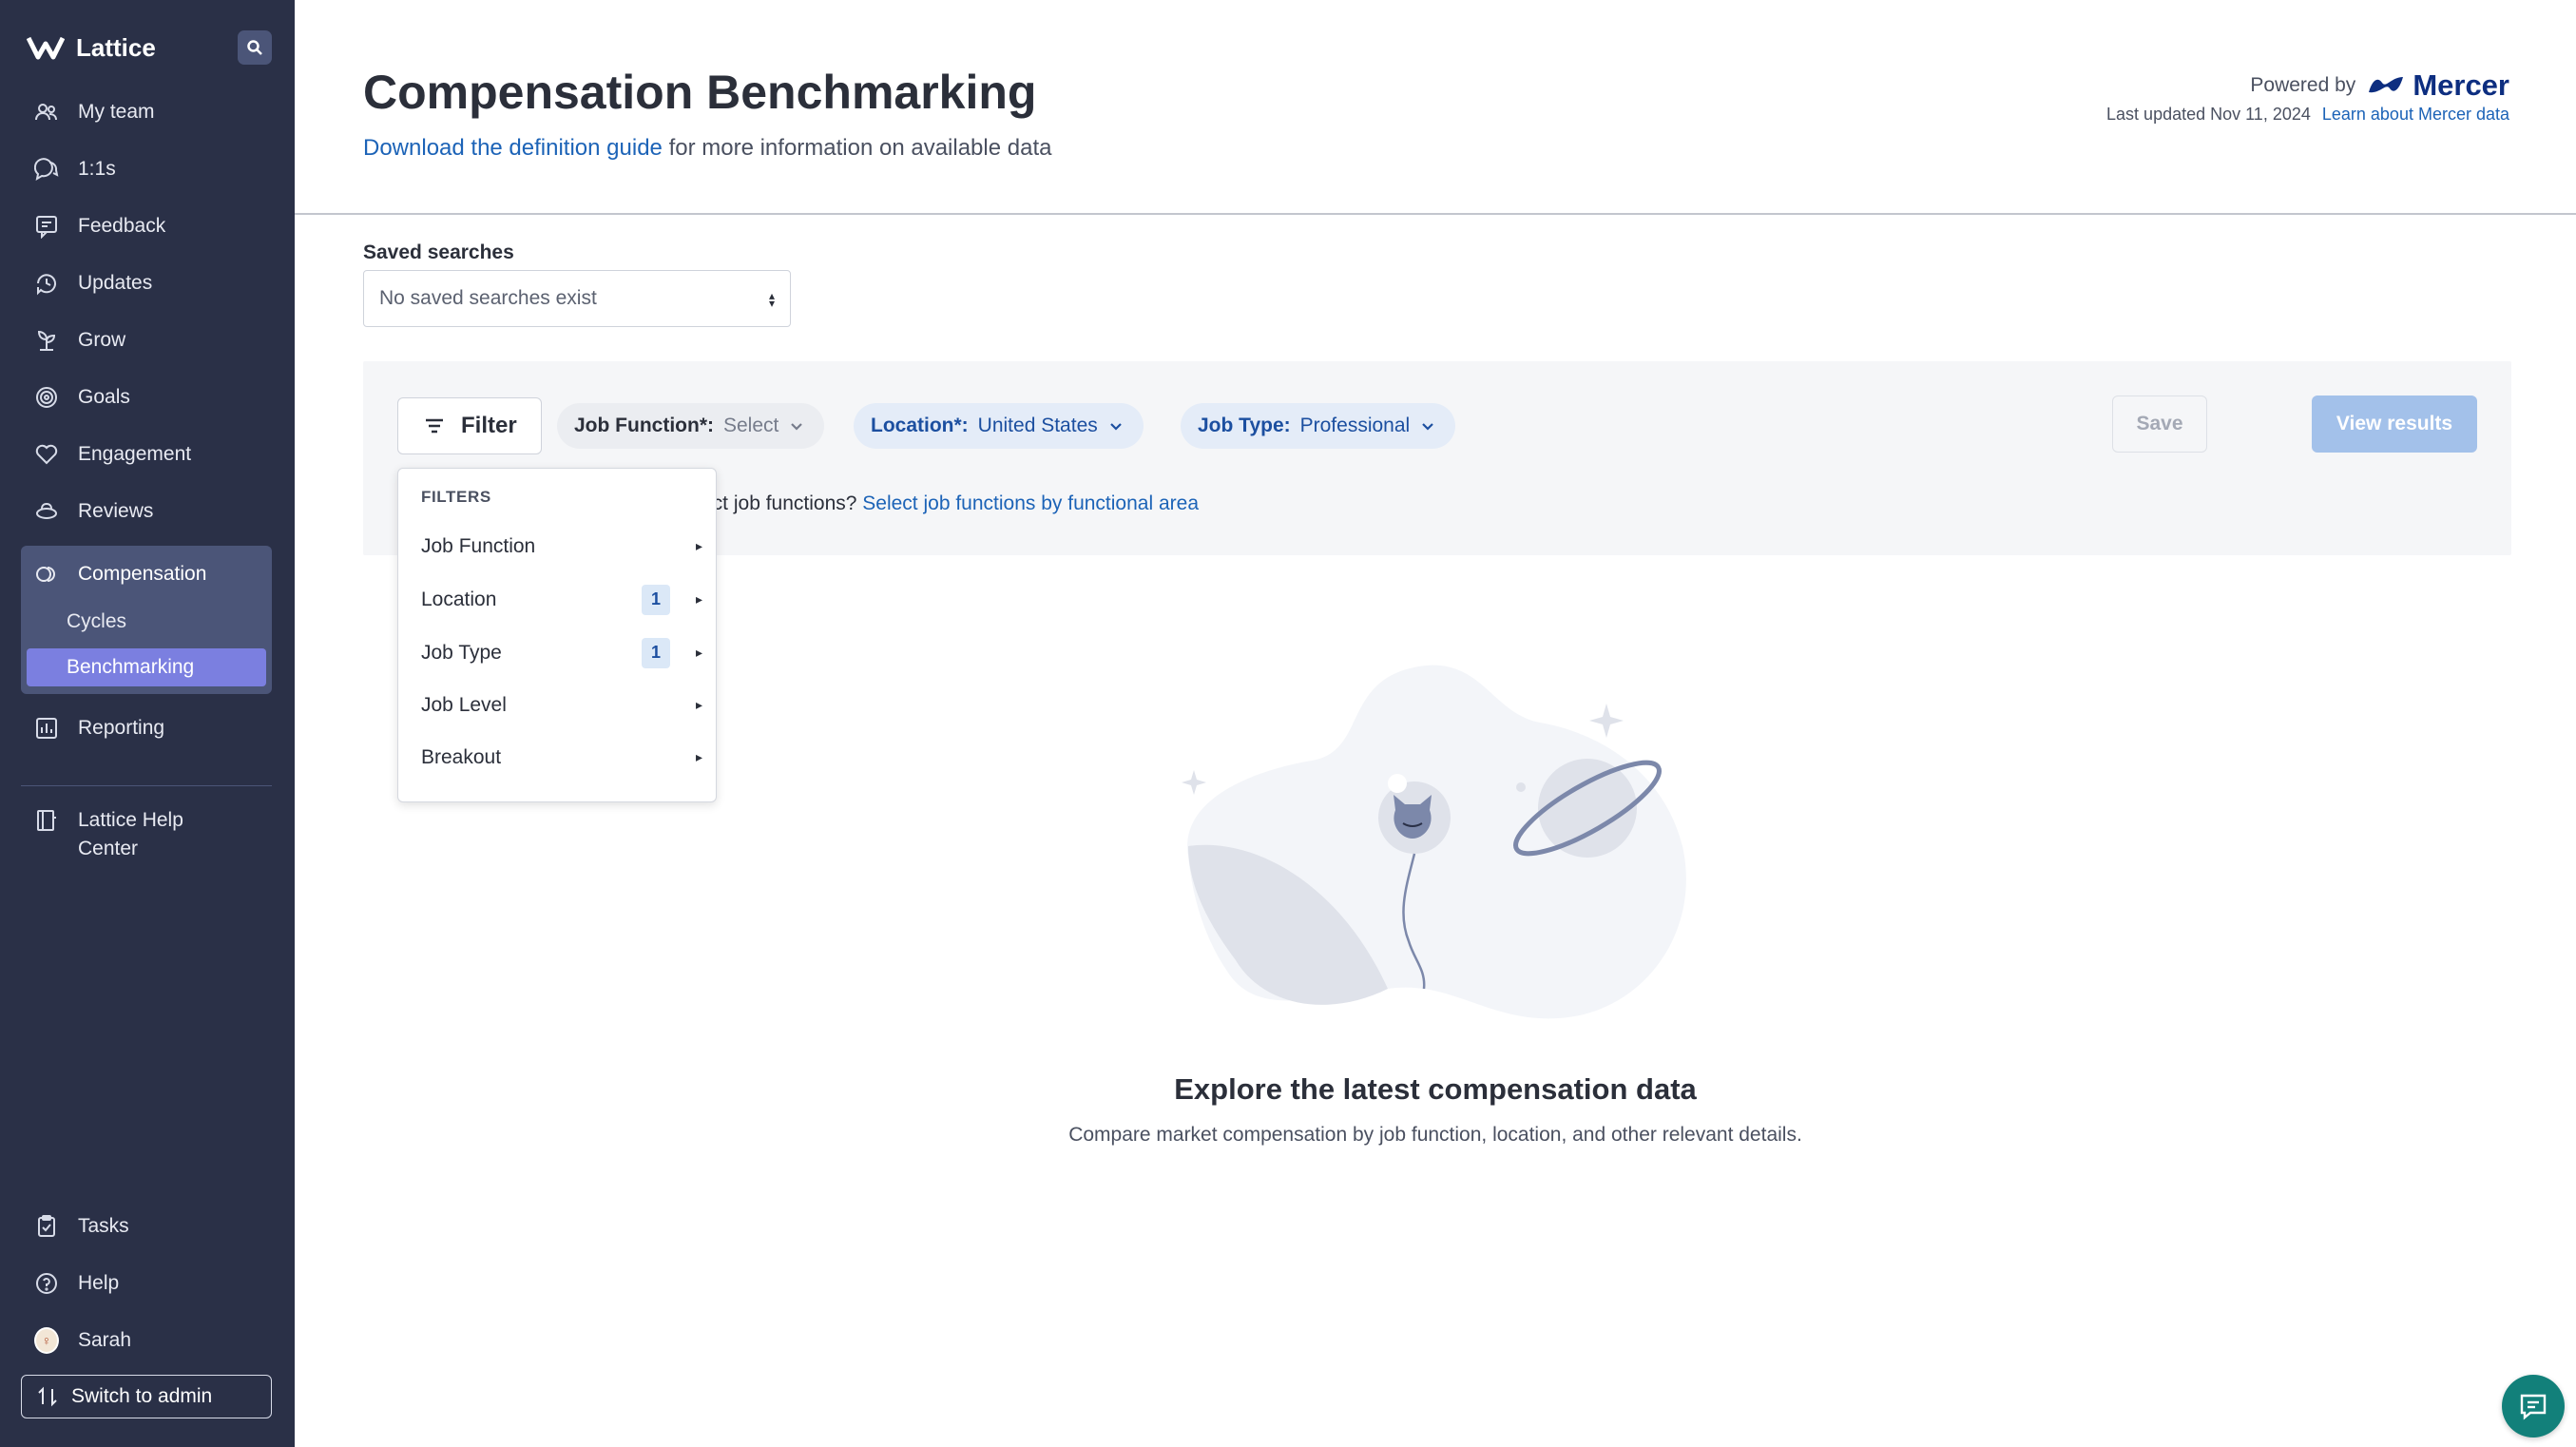  I want to click on sidebar-item-label: Help, so click(99, 1283).